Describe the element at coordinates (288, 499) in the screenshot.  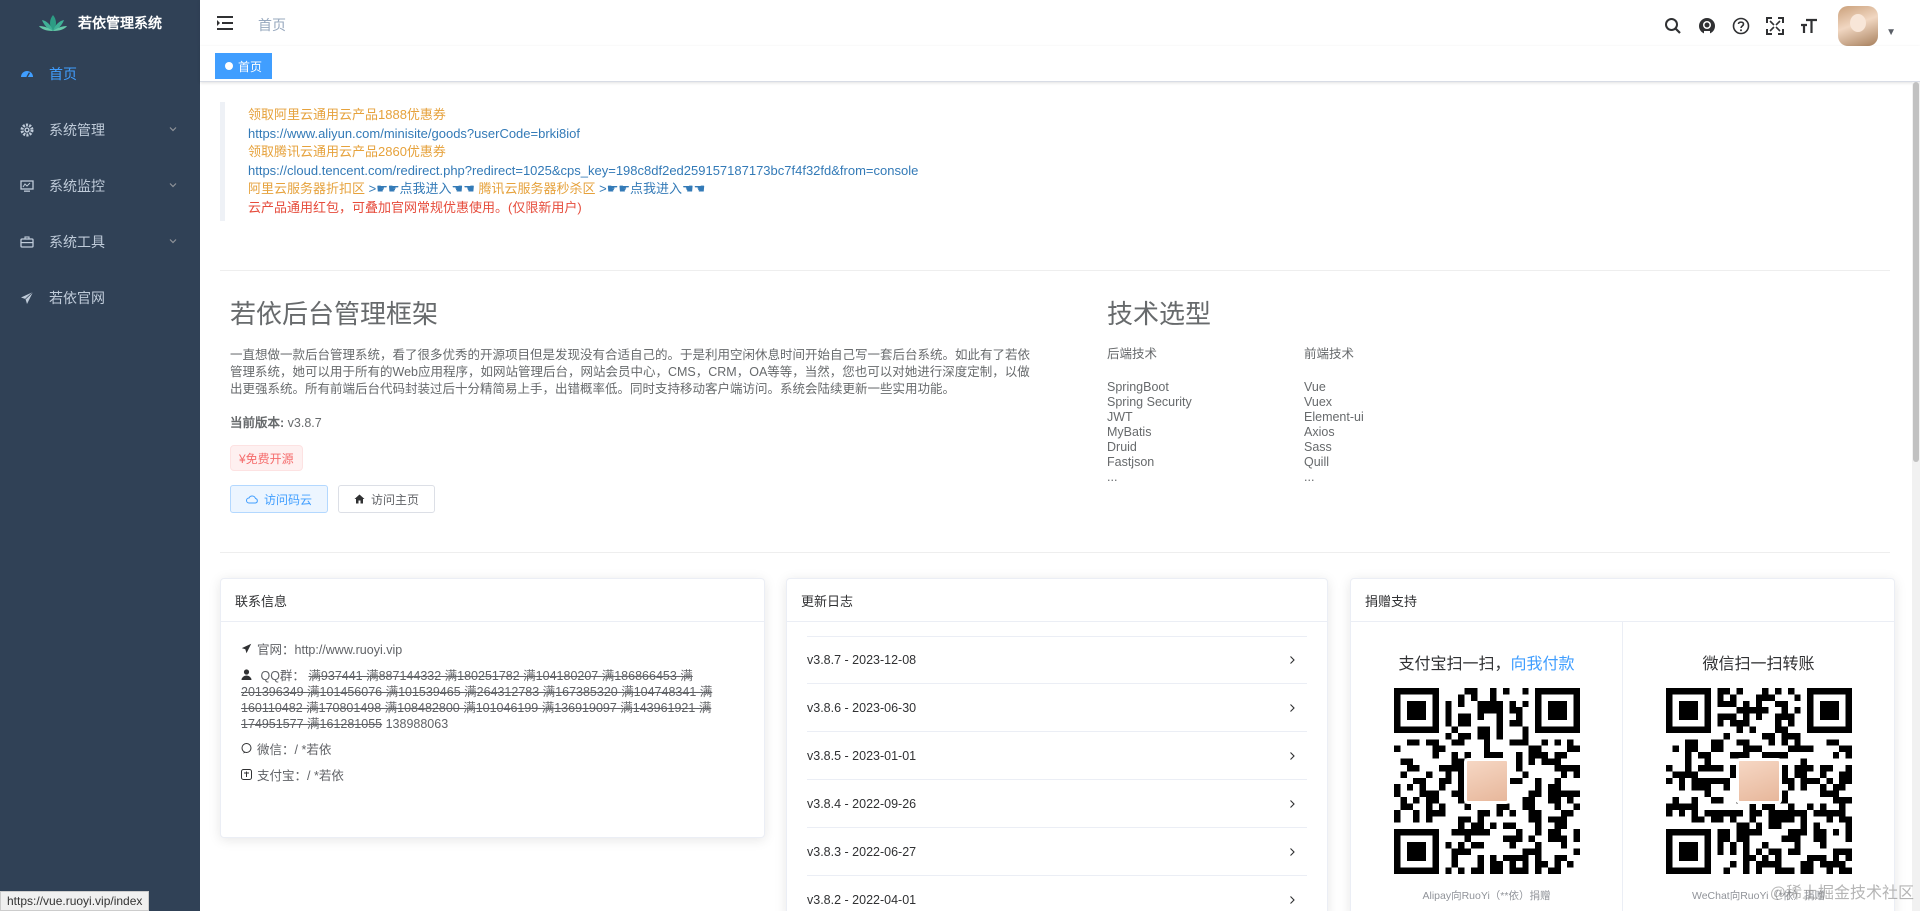
I see `button-label: 访问码云` at that location.